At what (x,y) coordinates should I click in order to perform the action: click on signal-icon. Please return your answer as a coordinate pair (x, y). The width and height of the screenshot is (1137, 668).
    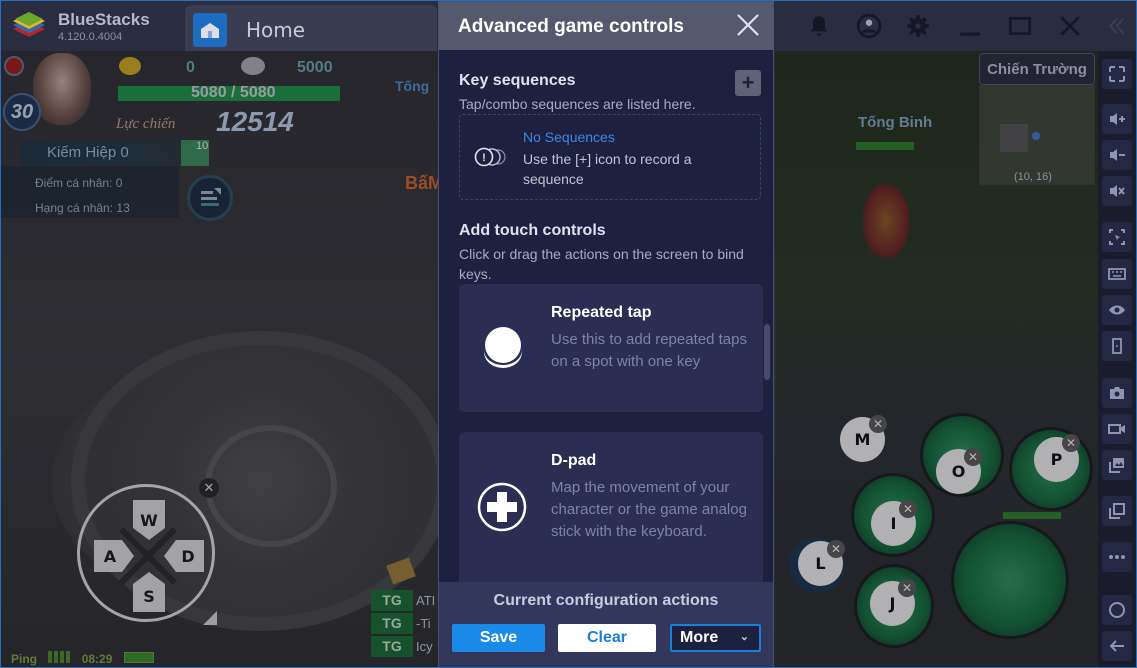
    Looking at the image, I should click on (59, 657).